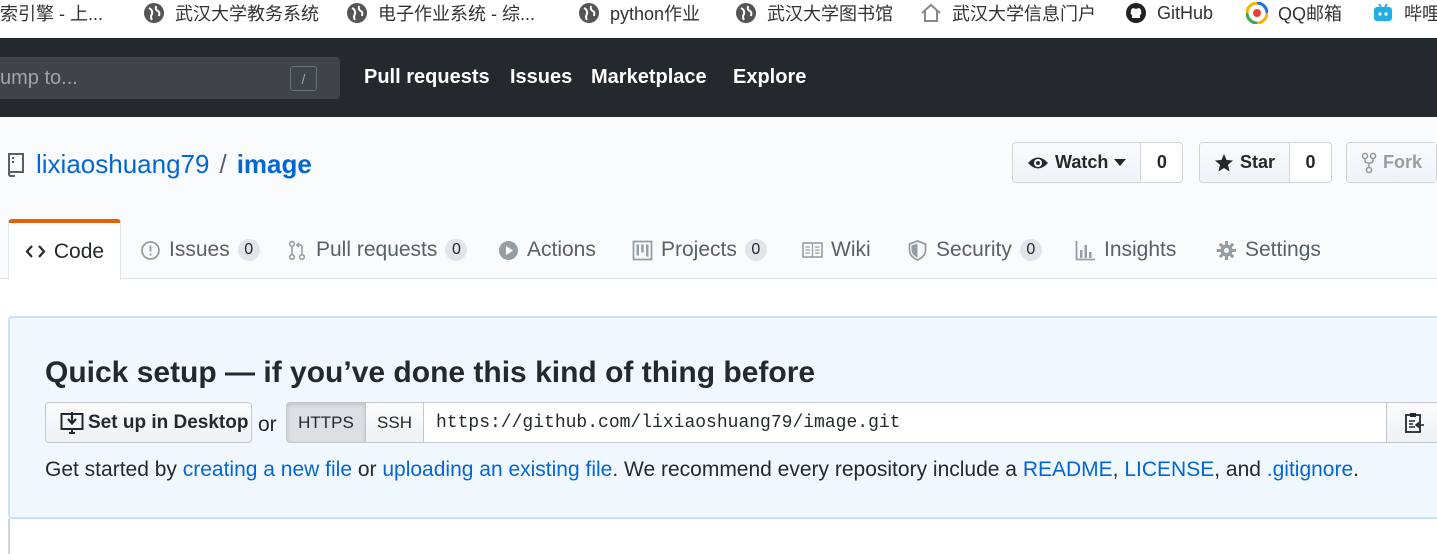 This screenshot has width=1437, height=554. I want to click on tab-projects: Projects 0, so click(699, 250).